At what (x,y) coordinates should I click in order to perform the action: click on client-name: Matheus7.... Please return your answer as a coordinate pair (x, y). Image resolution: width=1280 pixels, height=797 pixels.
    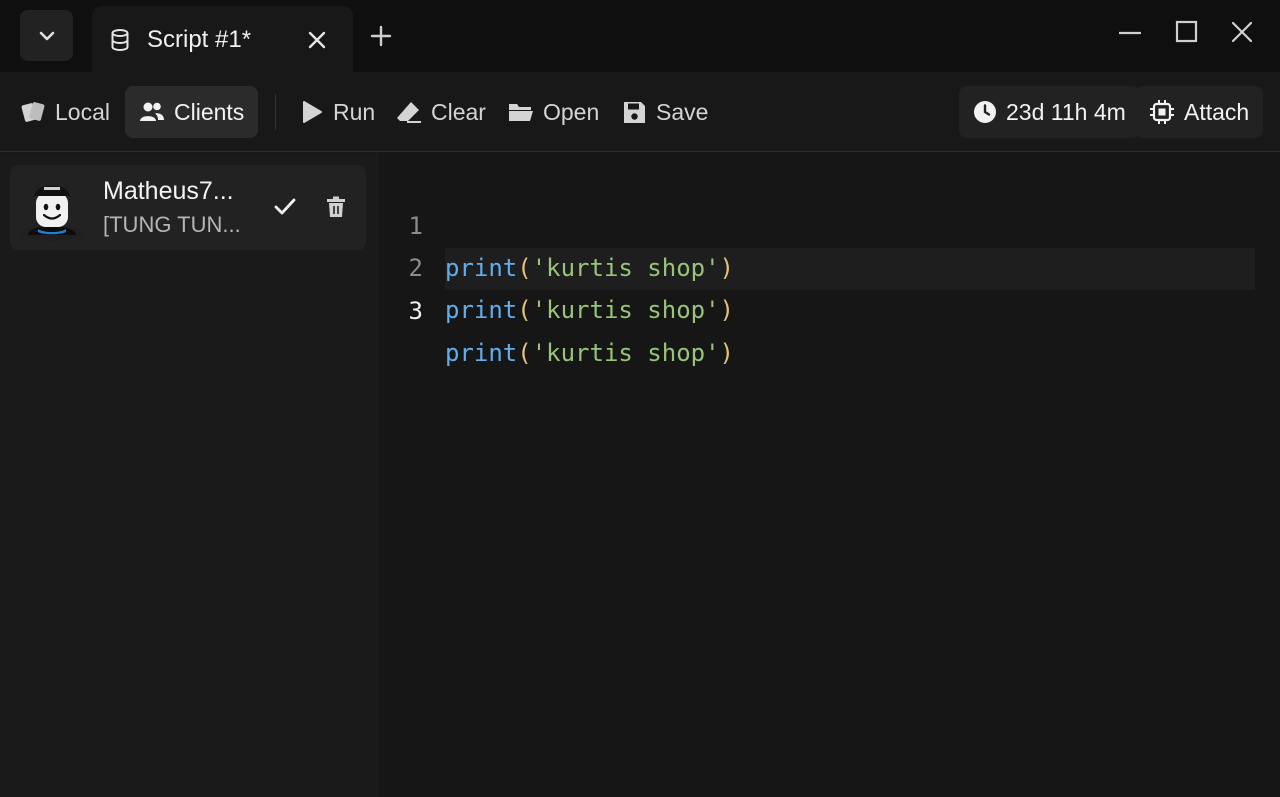
    Looking at the image, I should click on (168, 191).